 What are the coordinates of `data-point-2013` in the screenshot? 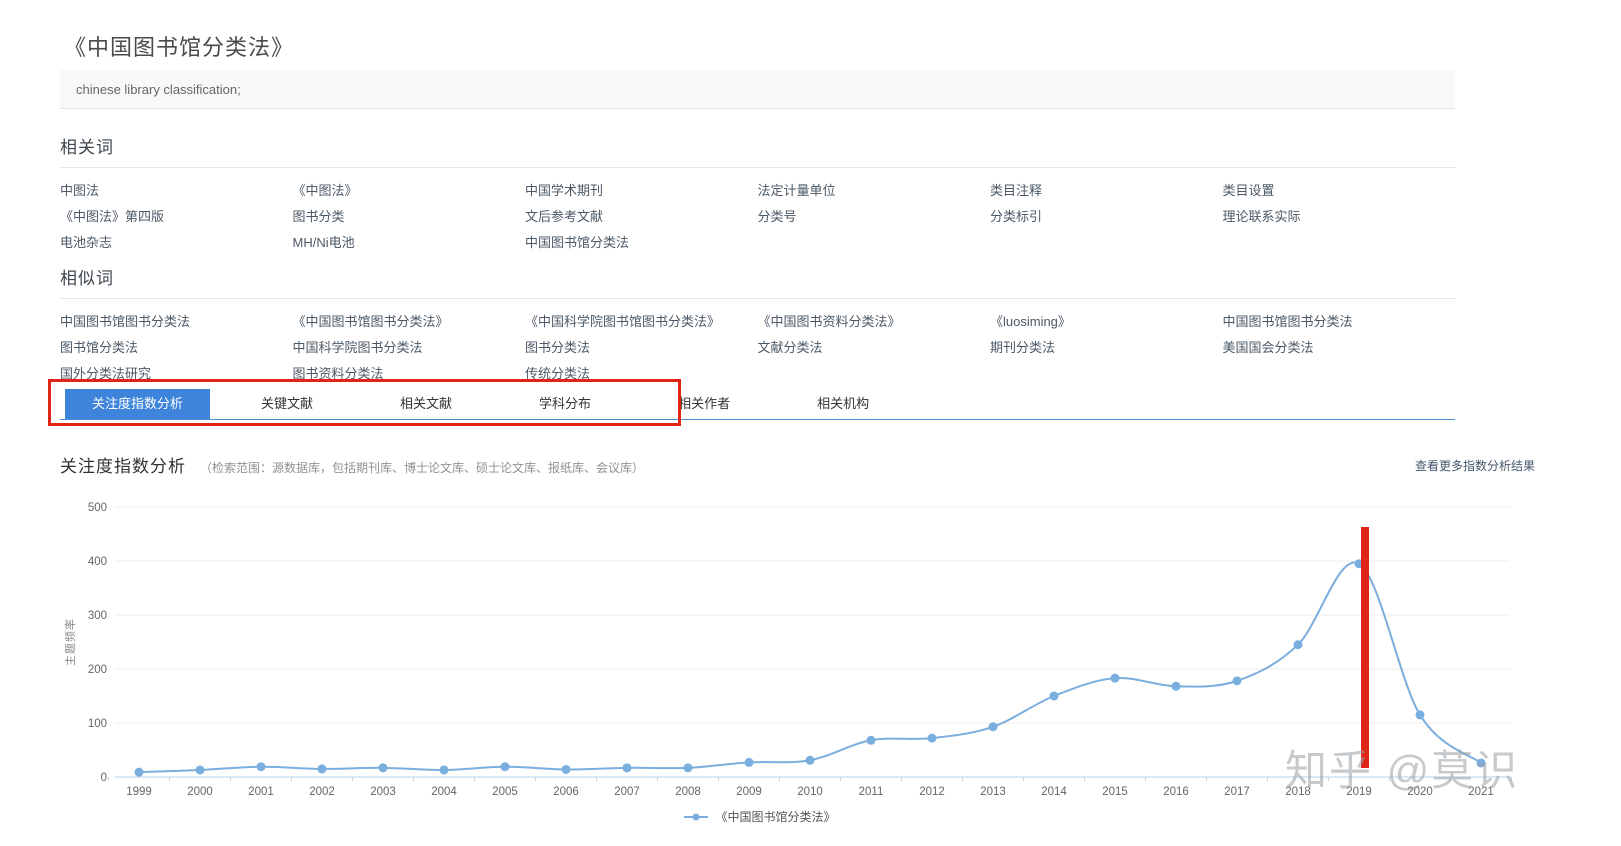 It's located at (993, 727).